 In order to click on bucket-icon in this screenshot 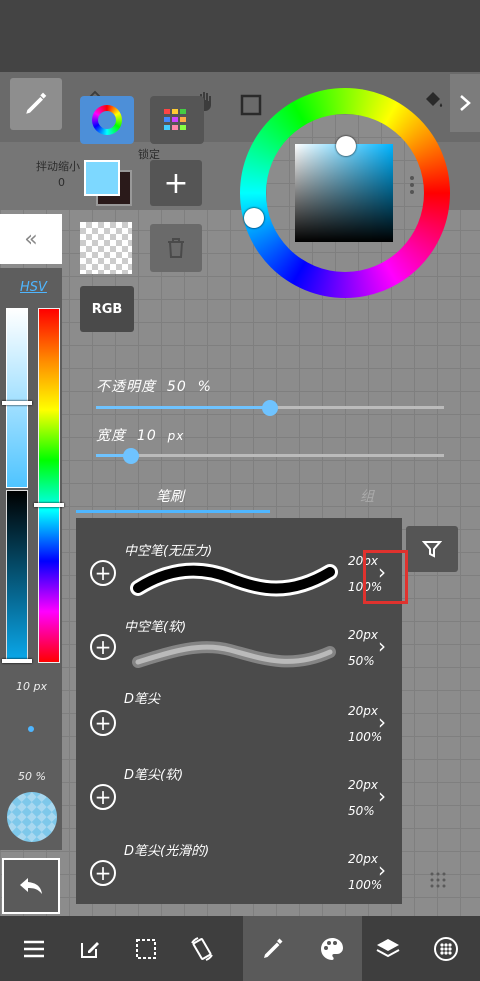, I will do `click(434, 99)`.